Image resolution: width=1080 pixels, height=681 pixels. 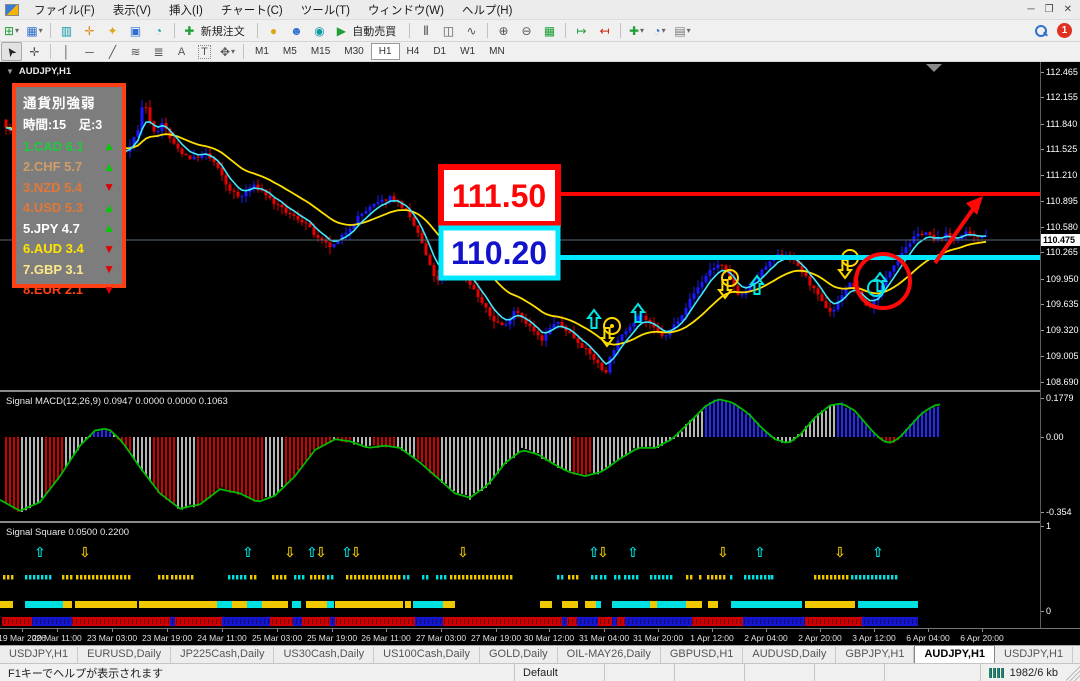 I want to click on menu-item-2: 挿入(I), so click(x=186, y=10).